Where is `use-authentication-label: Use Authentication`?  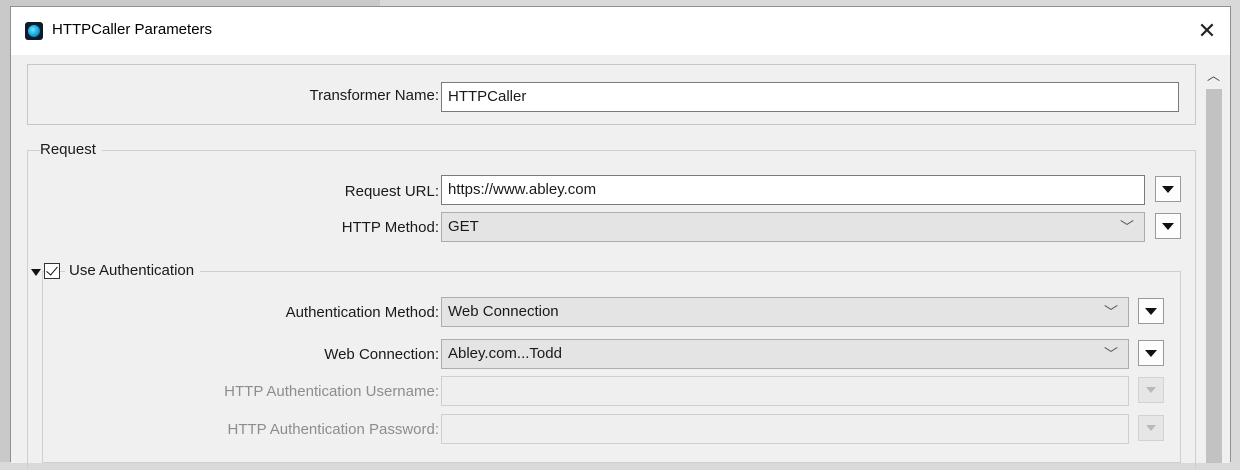
use-authentication-label: Use Authentication is located at coordinates (133, 270).